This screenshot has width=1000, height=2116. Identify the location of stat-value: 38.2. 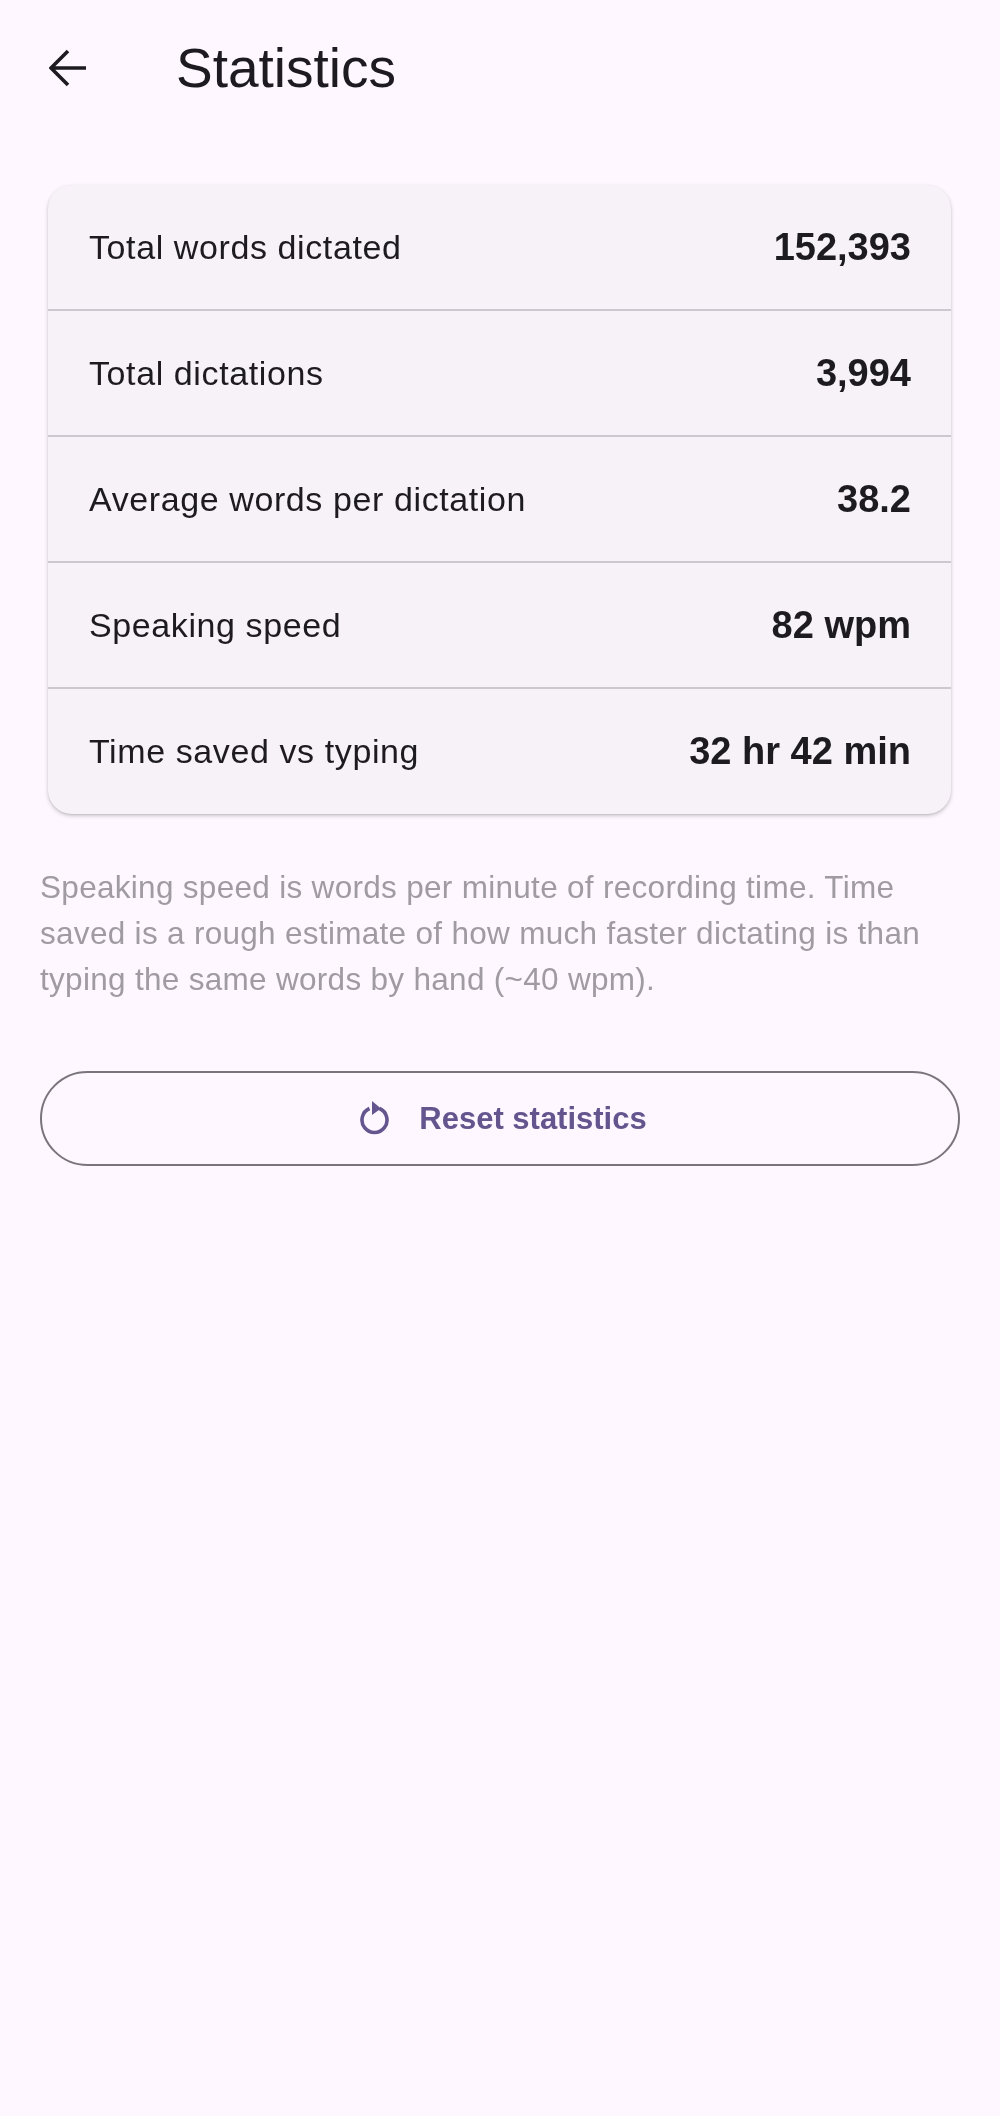
(874, 499).